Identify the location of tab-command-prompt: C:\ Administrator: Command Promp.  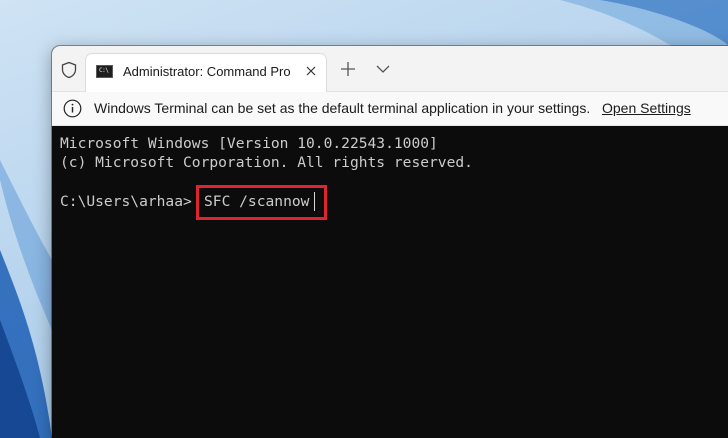
(206, 73).